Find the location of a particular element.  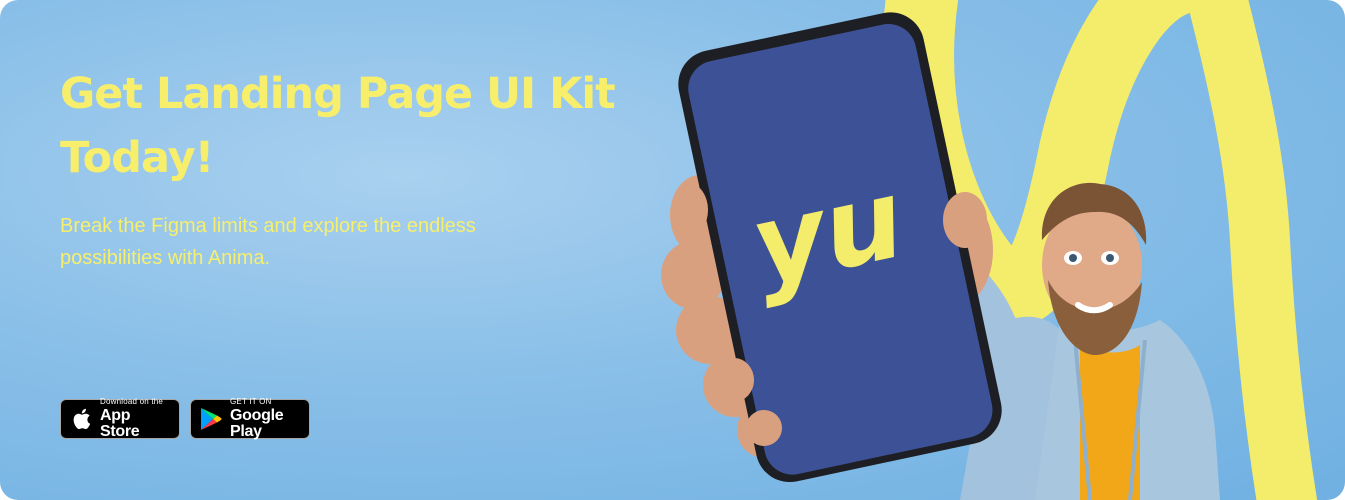

app-store-button: Download on the App Store is located at coordinates (120, 418).